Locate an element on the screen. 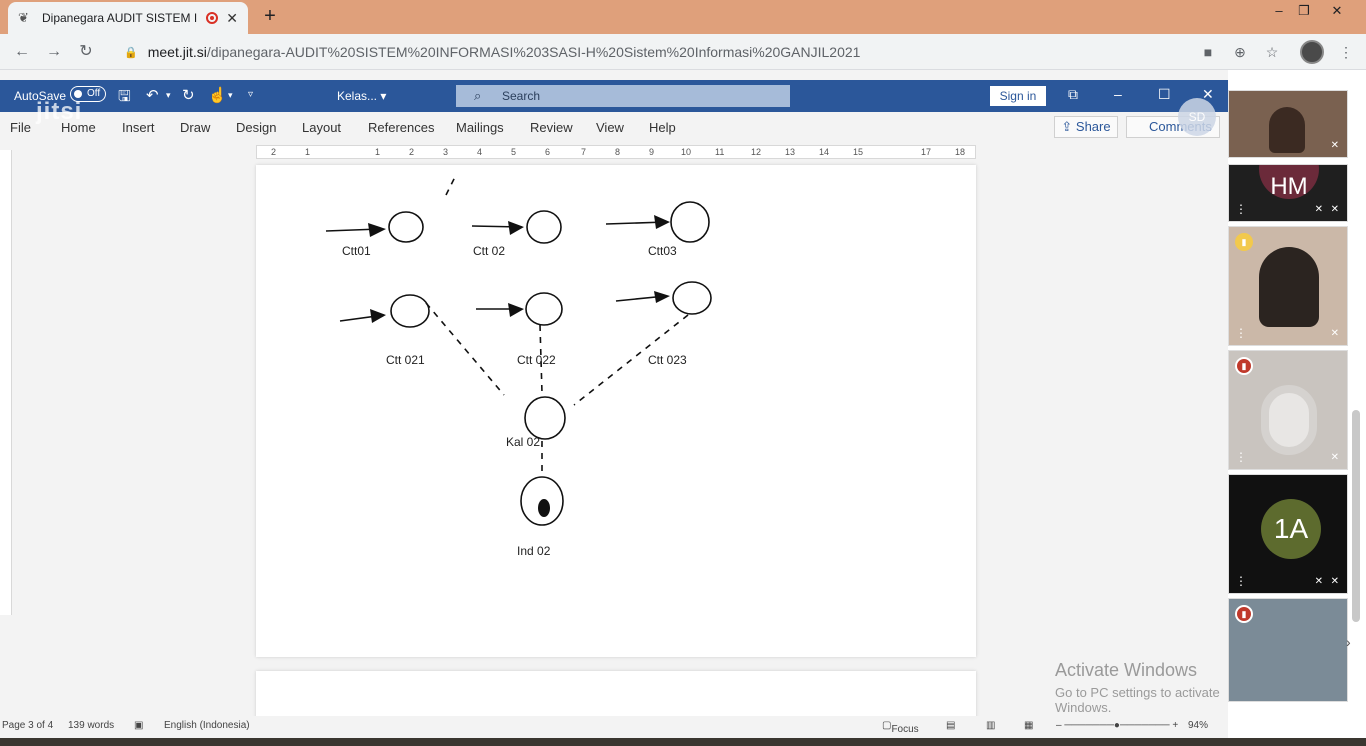 The image size is (1366, 746). browser-tab: ❦ Dipanegara AUDIT SISTEM II ✕ is located at coordinates (128, 18).